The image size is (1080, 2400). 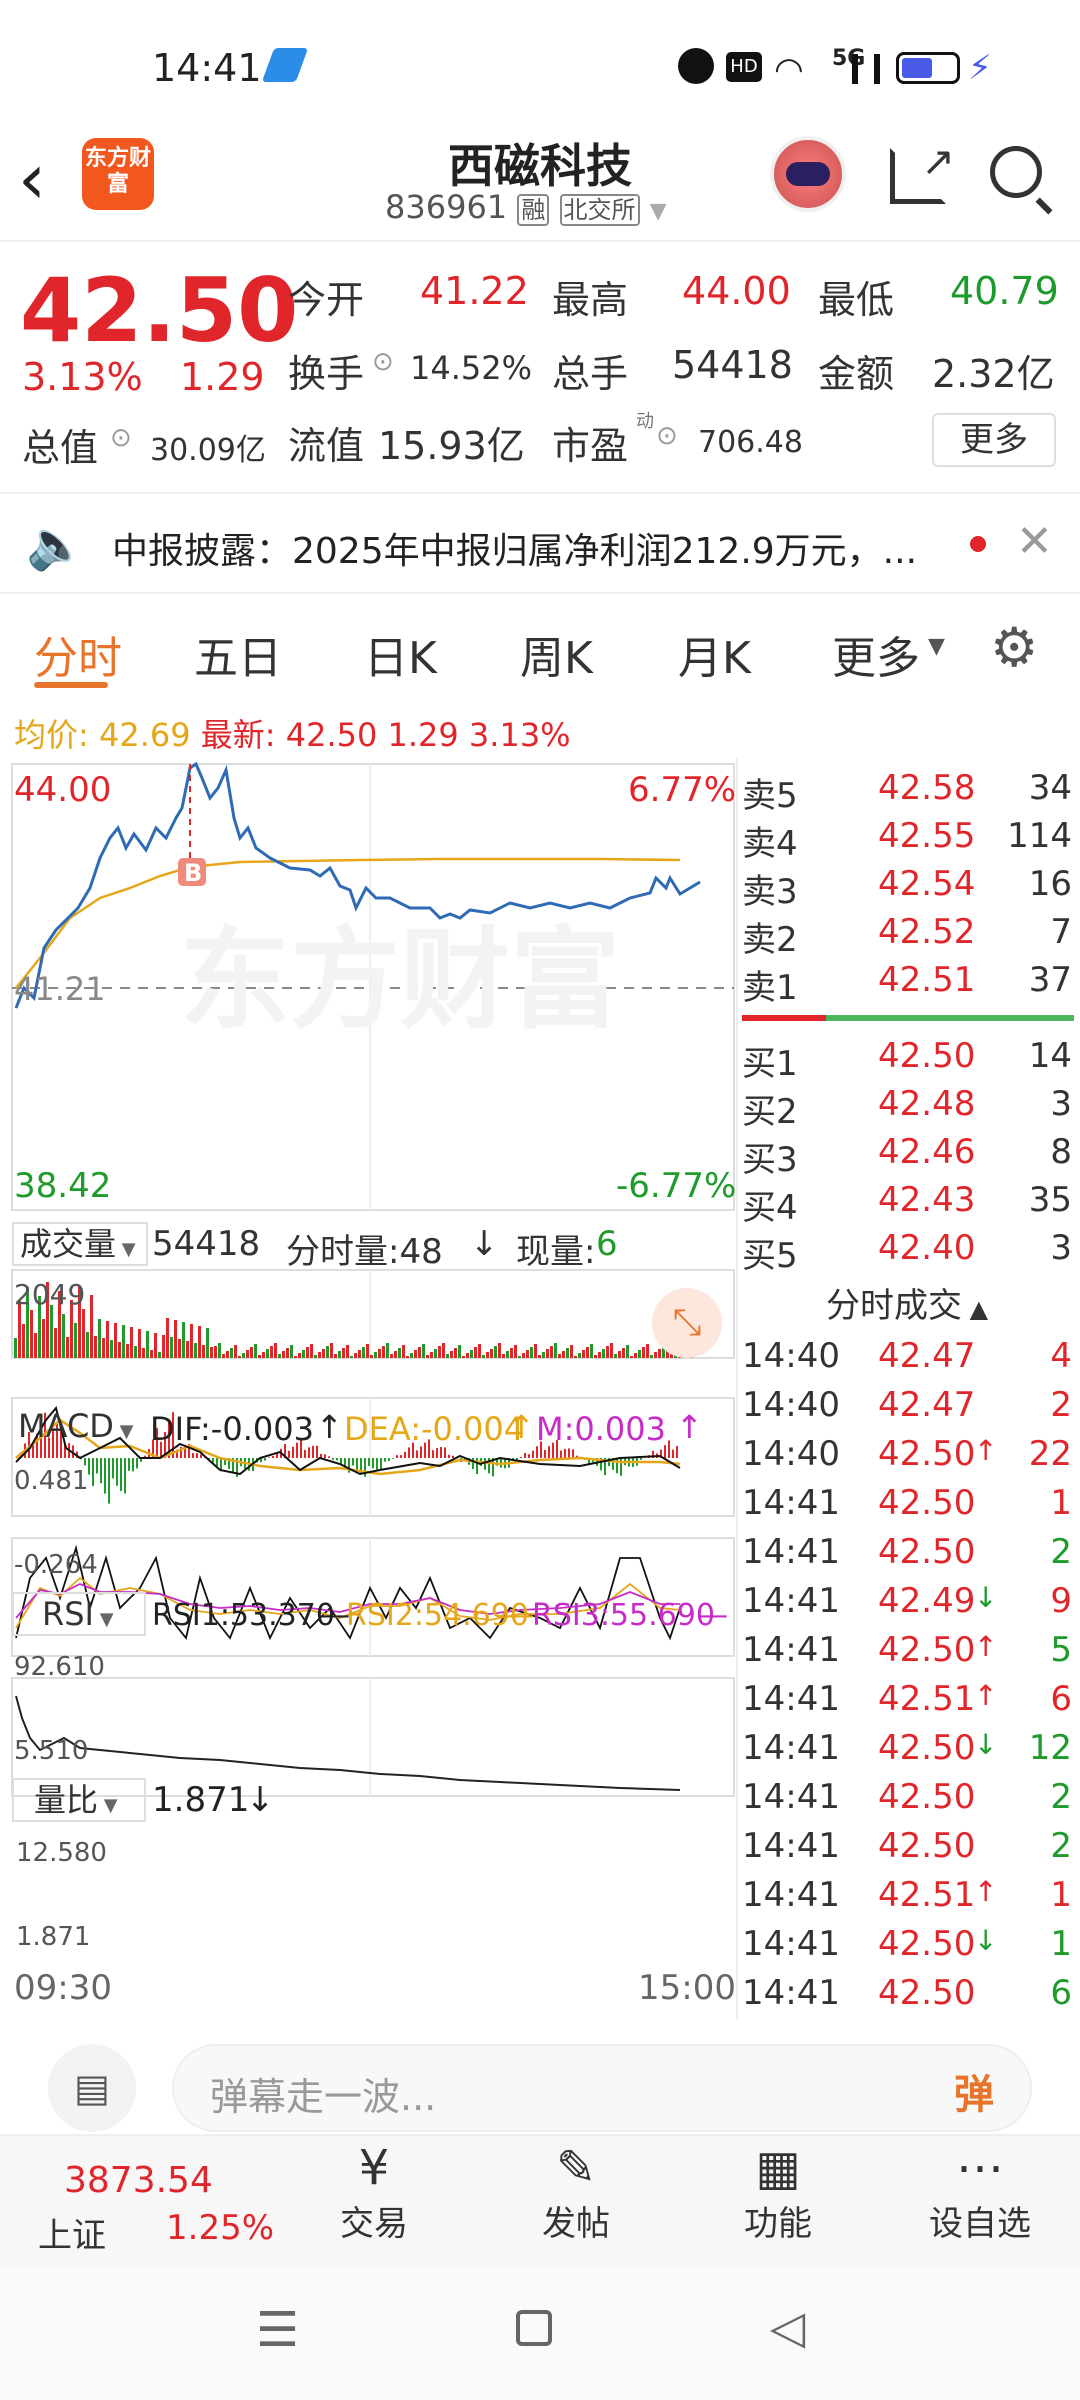 I want to click on search-icon, so click(x=1021, y=180).